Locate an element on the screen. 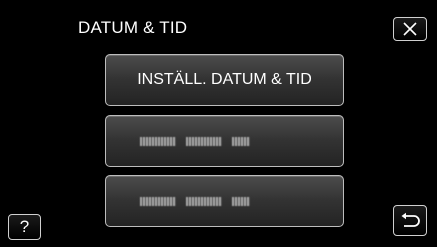 The width and height of the screenshot is (437, 247). menu-option-3-button is located at coordinates (224, 201).